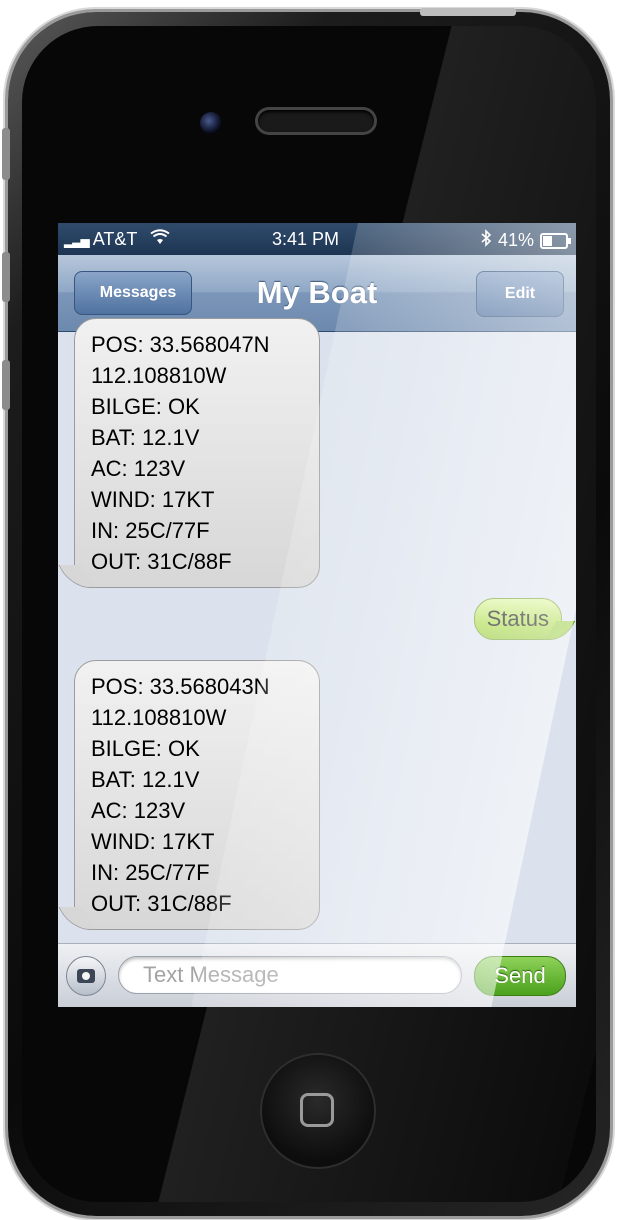 This screenshot has width=619, height=1220. Describe the element at coordinates (520, 294) in the screenshot. I see `edit-button: Edit` at that location.